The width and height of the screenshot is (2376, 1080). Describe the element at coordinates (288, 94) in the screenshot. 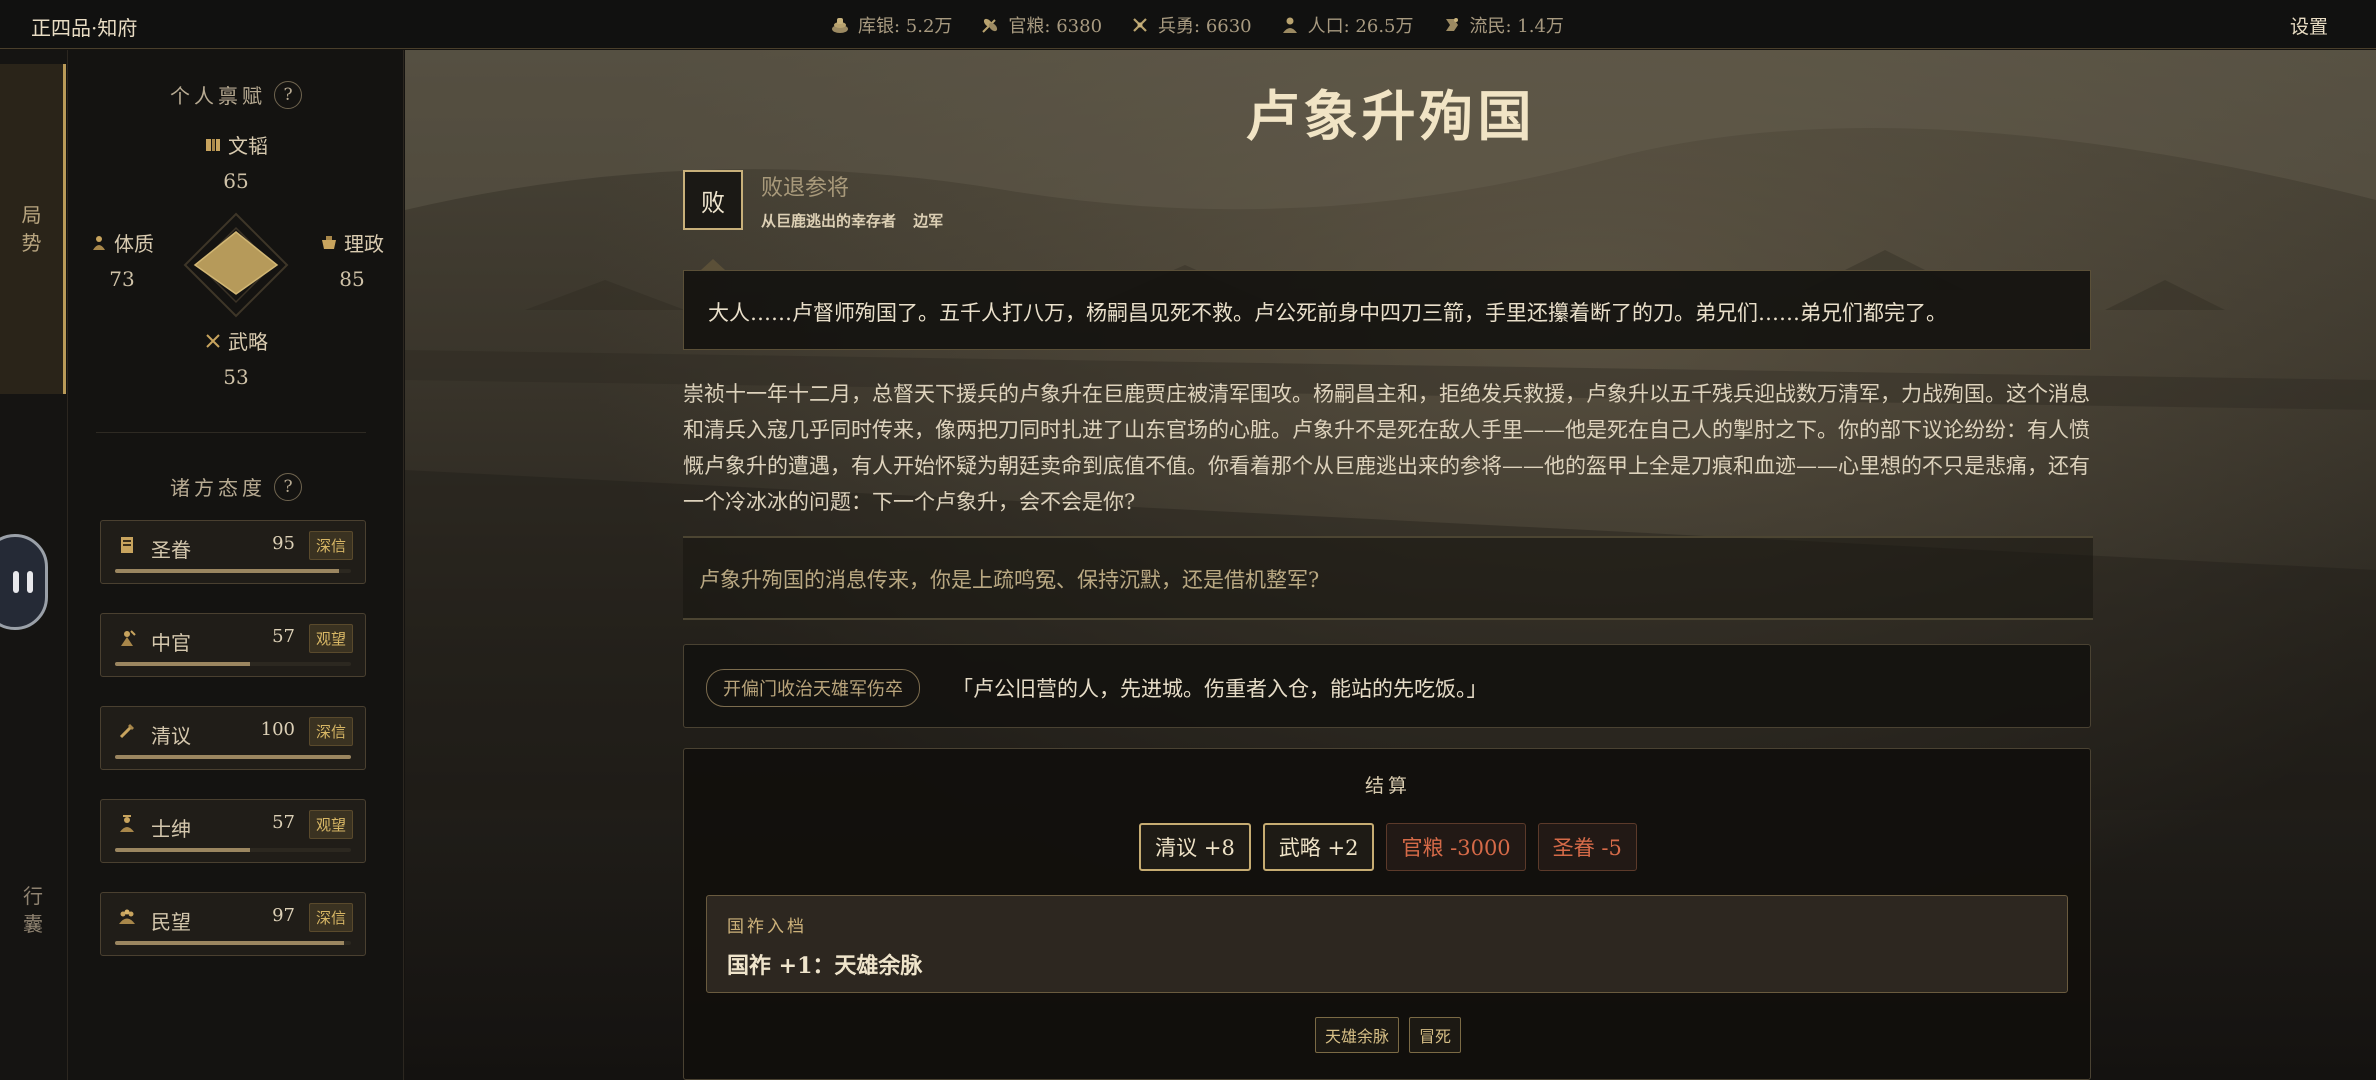

I see `talents-help-button: ?` at that location.